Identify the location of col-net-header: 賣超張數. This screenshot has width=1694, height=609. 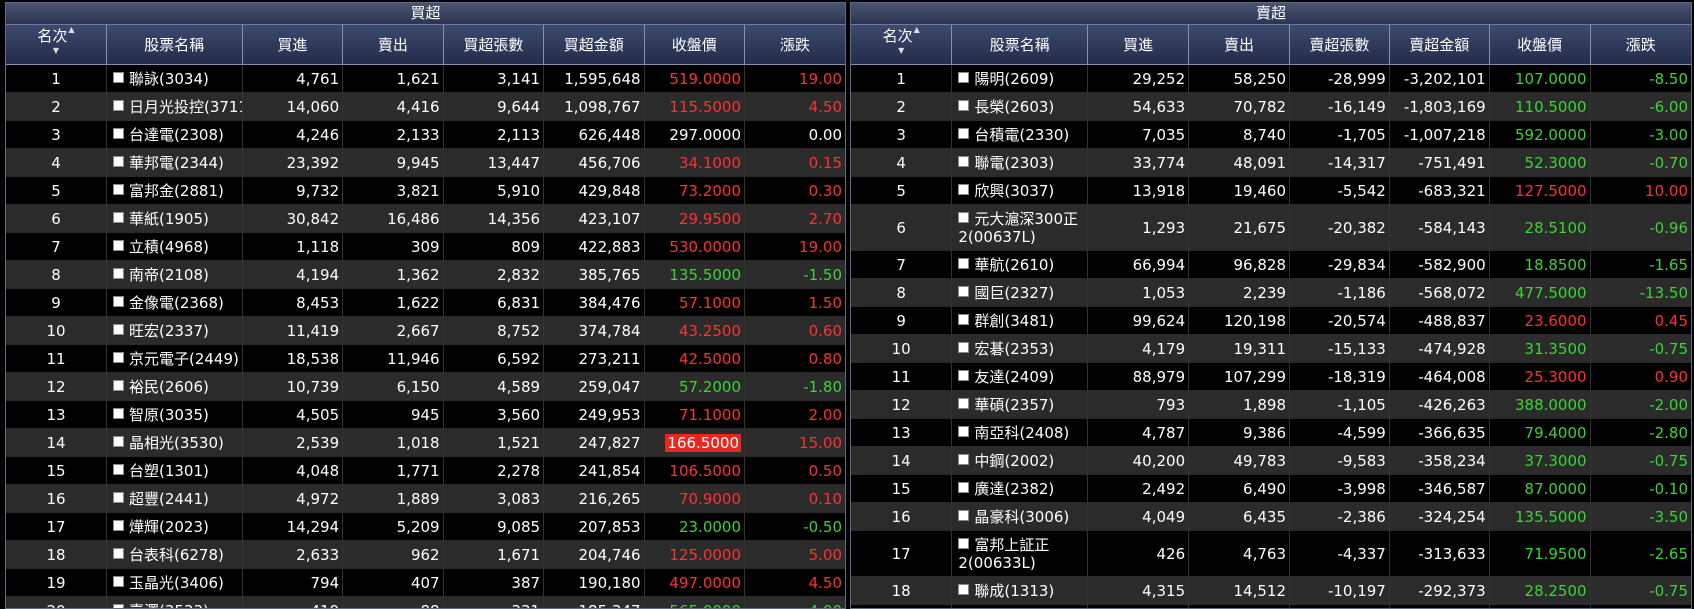
(1339, 45).